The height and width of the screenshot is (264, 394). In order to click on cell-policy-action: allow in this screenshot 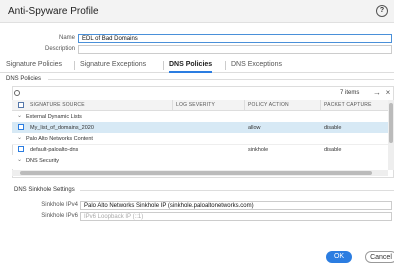, I will do `click(254, 128)`.